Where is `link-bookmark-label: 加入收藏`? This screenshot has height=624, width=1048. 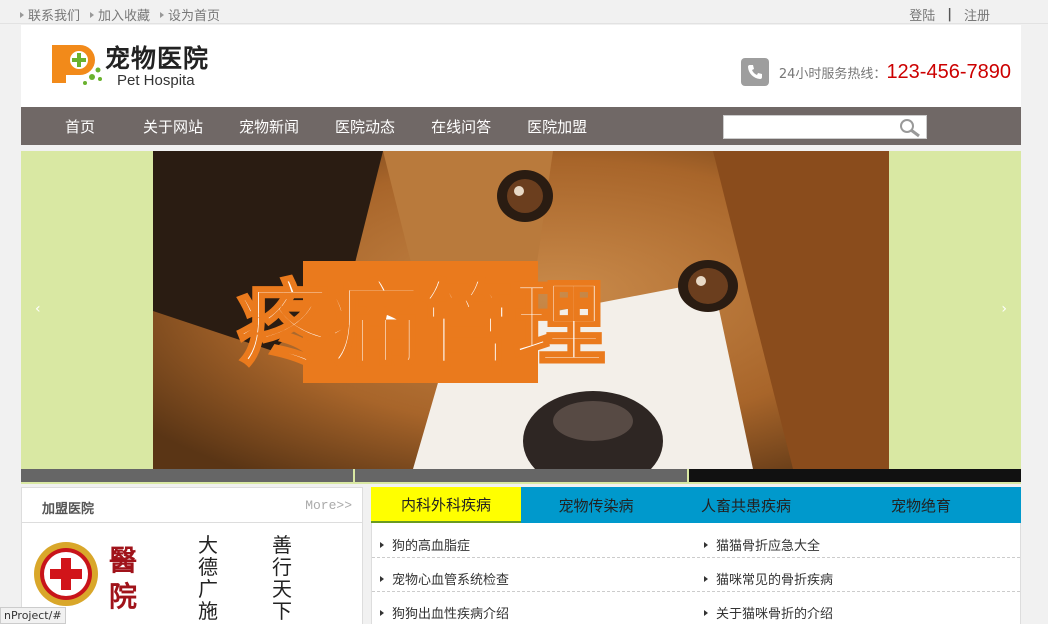 link-bookmark-label: 加入收藏 is located at coordinates (124, 16).